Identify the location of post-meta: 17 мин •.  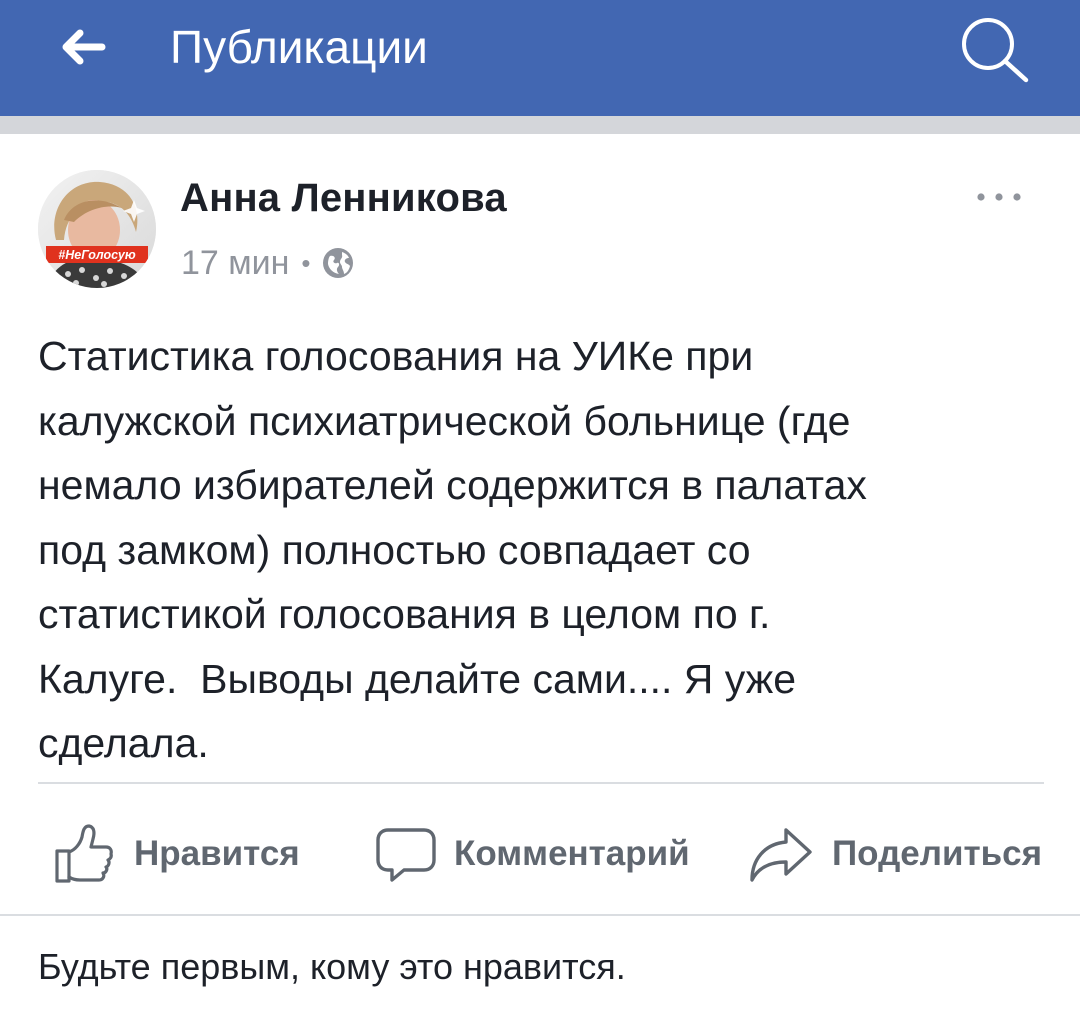
(268, 263).